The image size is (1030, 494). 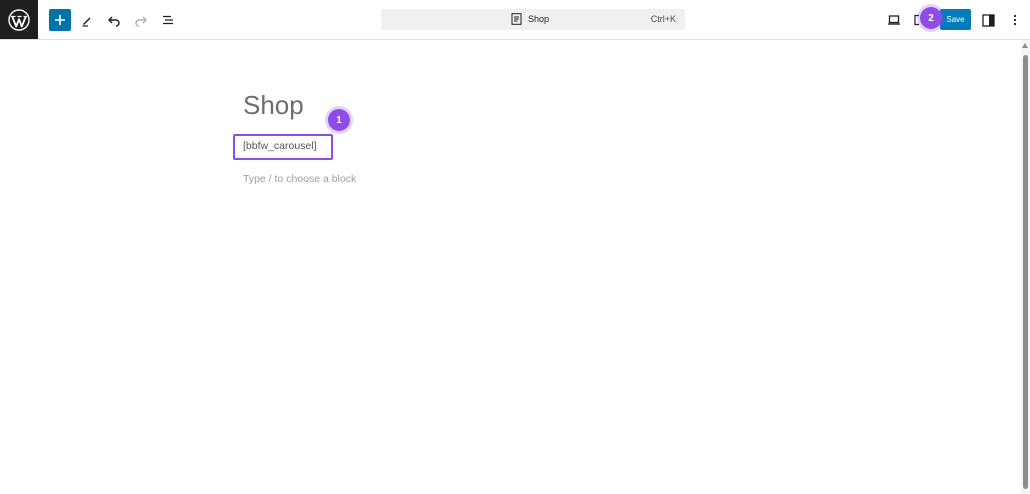 I want to click on command-bar-title: Shop, so click(x=539, y=19).